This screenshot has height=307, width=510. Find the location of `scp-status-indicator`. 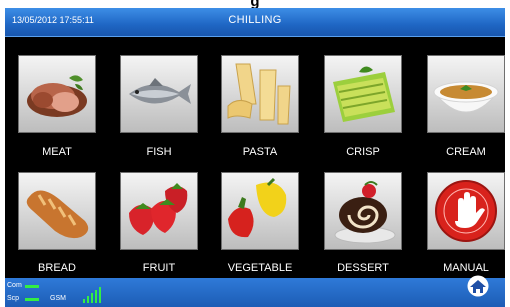

scp-status-indicator is located at coordinates (32, 299).